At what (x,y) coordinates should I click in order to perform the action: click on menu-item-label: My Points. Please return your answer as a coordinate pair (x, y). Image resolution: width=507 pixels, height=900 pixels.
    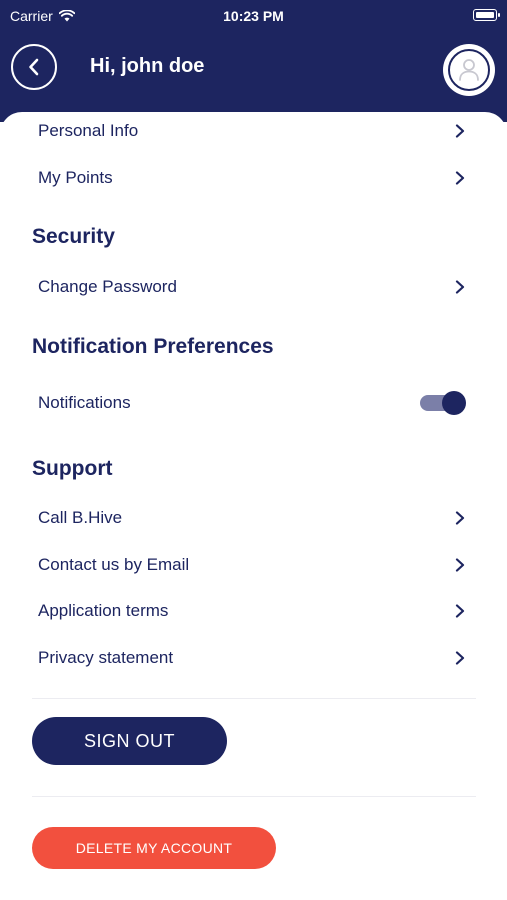
    Looking at the image, I should click on (75, 177).